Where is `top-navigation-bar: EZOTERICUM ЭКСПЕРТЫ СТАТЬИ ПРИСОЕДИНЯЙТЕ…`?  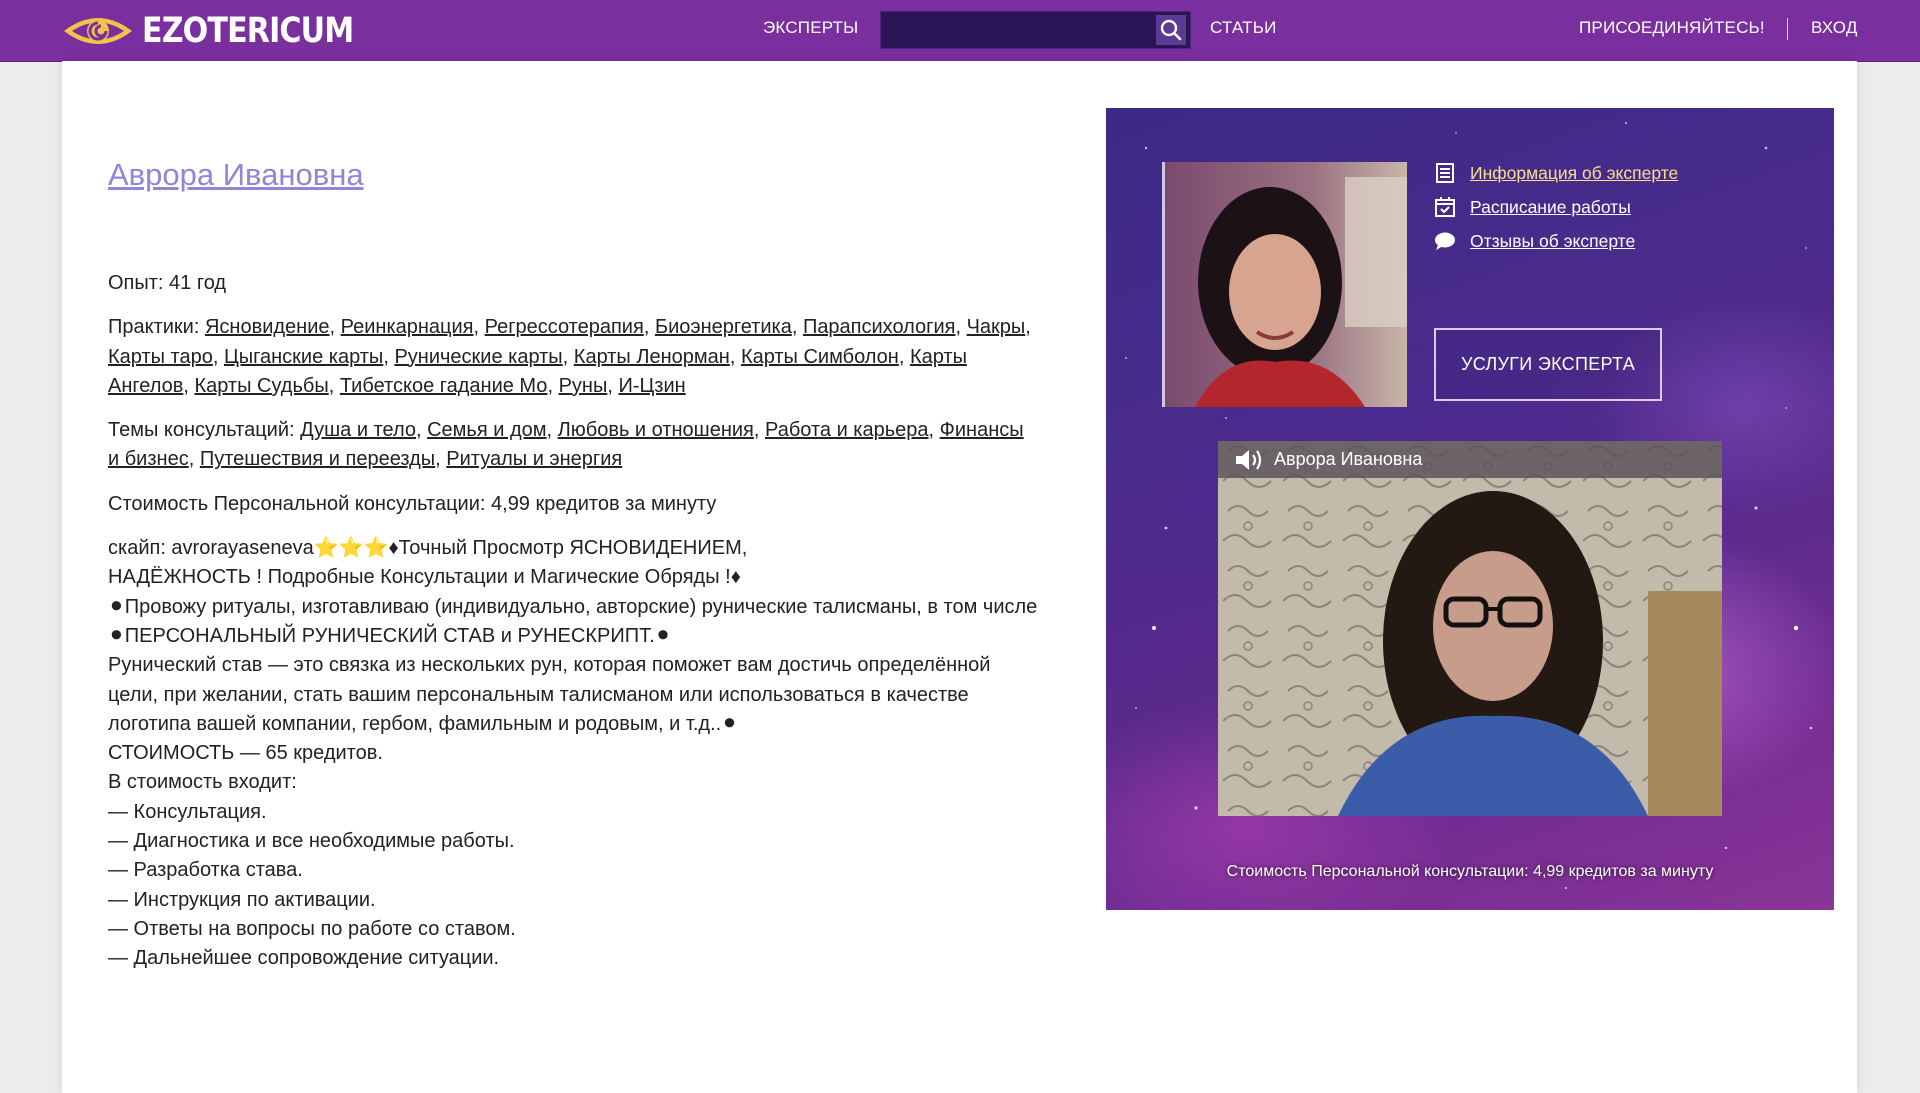
top-navigation-bar: EZOTERICUM ЭКСПЕРТЫ СТАТЬИ ПРИСОЕДИНЯЙТЕ… is located at coordinates (960, 31).